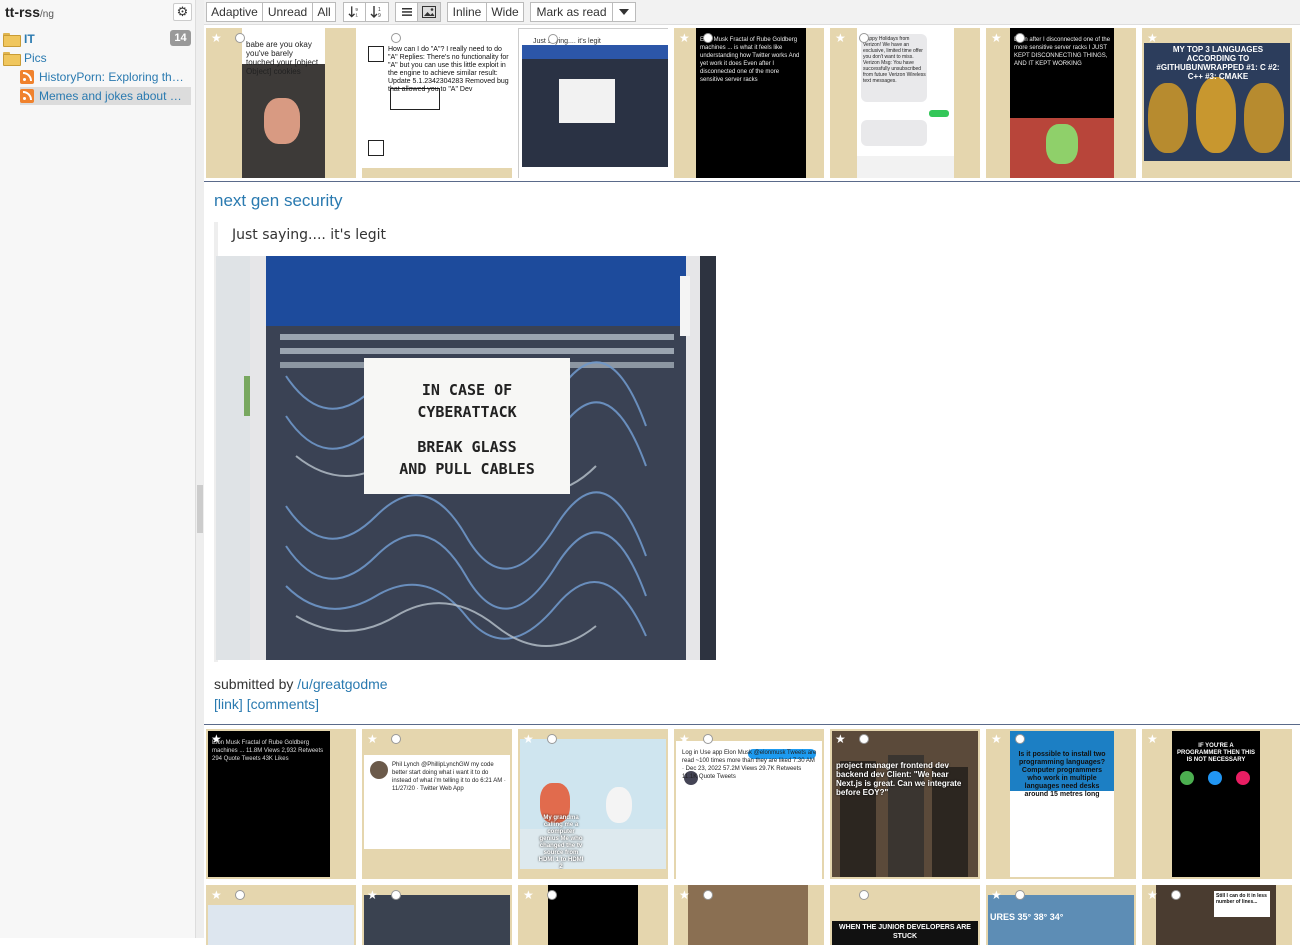  What do you see at coordinates (25, 58) in the screenshot?
I see `category-pics: Pics` at bounding box center [25, 58].